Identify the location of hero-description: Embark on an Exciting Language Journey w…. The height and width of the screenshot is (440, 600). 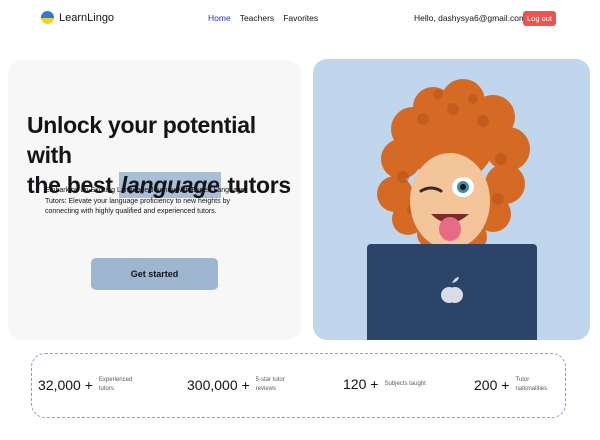
(145, 201).